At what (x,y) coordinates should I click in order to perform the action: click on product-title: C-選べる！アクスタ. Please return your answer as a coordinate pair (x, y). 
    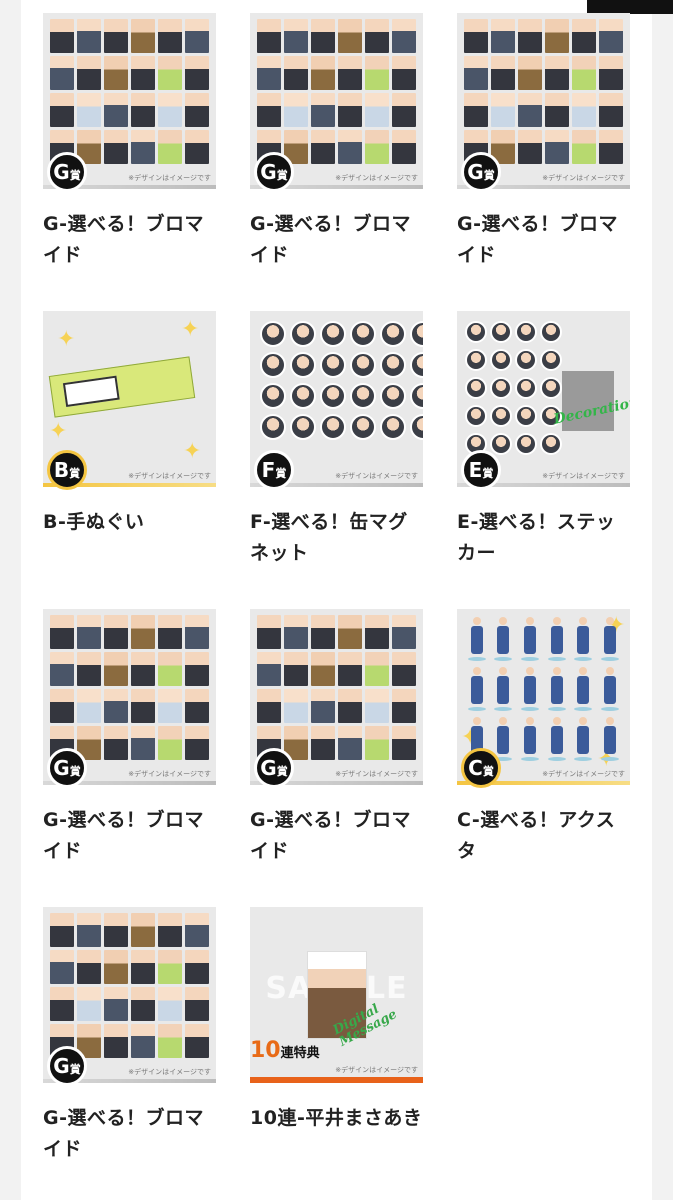
    Looking at the image, I should click on (543, 836).